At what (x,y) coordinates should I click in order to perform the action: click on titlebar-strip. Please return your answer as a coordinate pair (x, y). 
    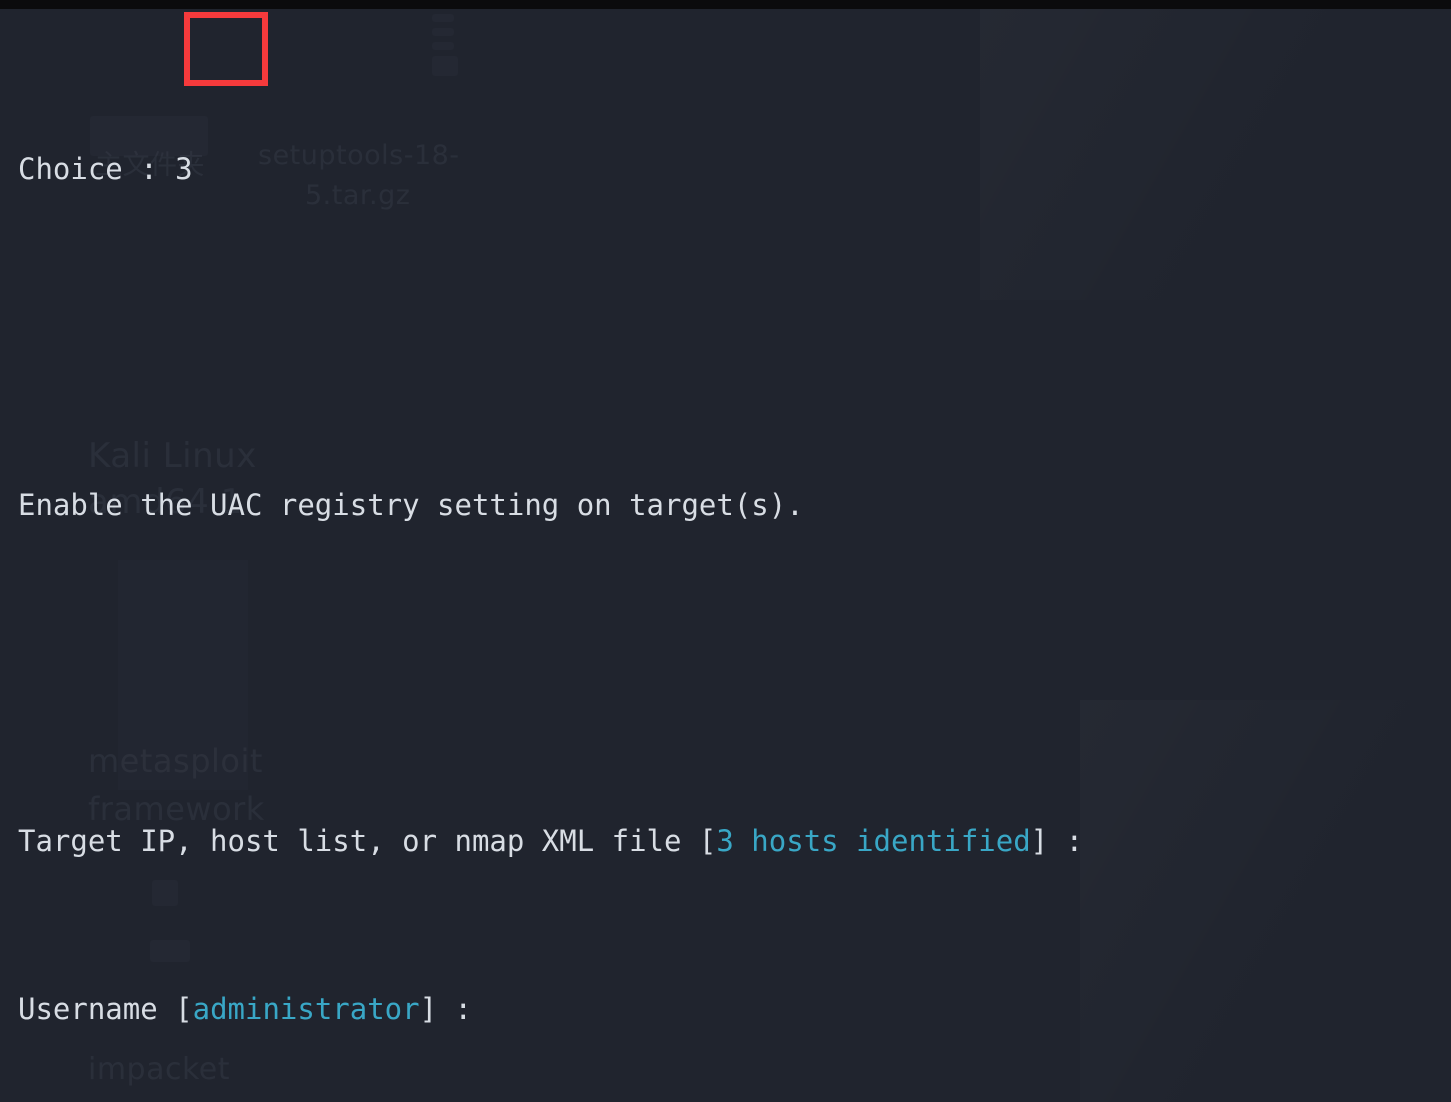
    Looking at the image, I should click on (725, 4).